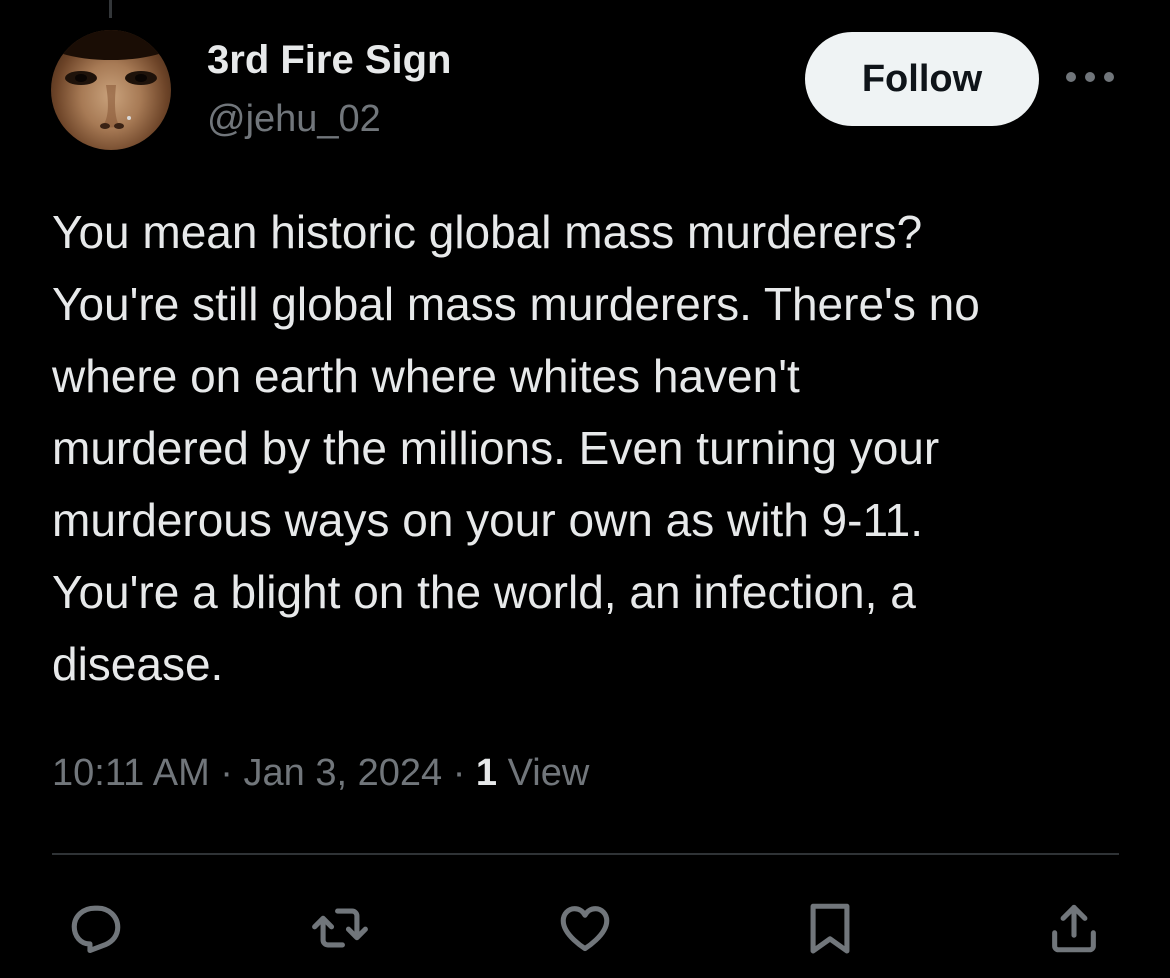  Describe the element at coordinates (329, 60) in the screenshot. I see `author-display-name: 3rd Fire Sign` at that location.